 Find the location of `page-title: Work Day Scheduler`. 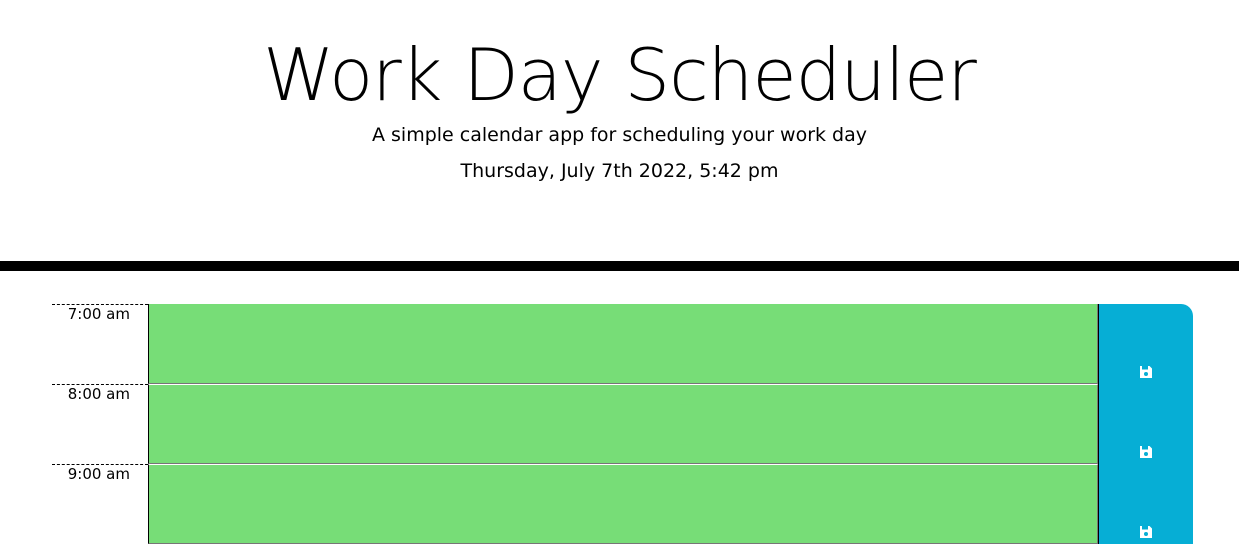

page-title: Work Day Scheduler is located at coordinates (620, 75).